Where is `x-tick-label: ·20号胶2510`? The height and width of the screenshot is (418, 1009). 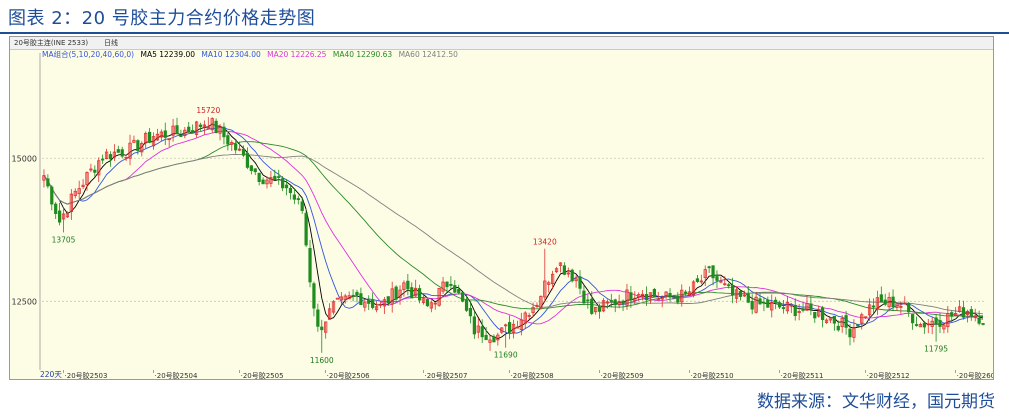 x-tick-label: ·20号胶2510 is located at coordinates (712, 375).